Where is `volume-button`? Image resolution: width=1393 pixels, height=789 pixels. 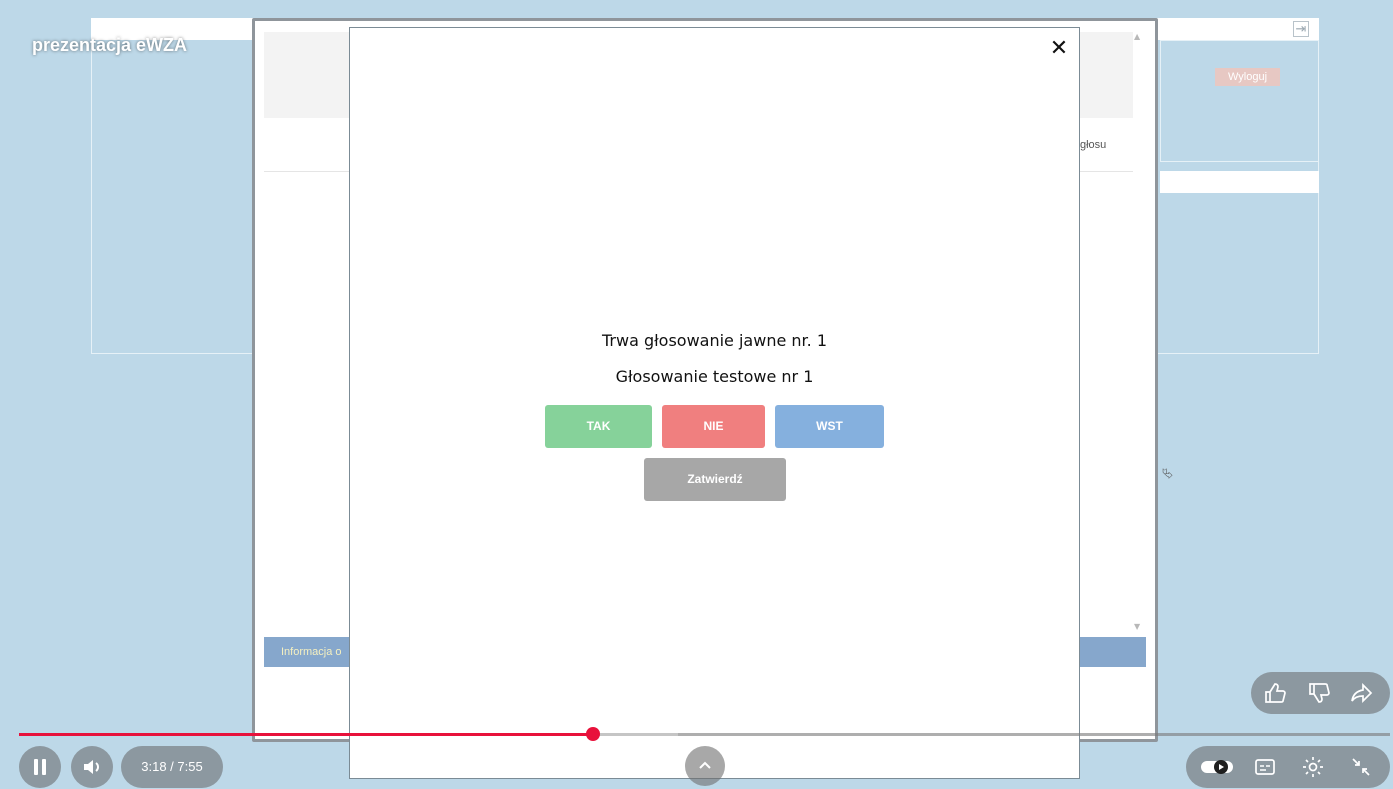
volume-button is located at coordinates (92, 767).